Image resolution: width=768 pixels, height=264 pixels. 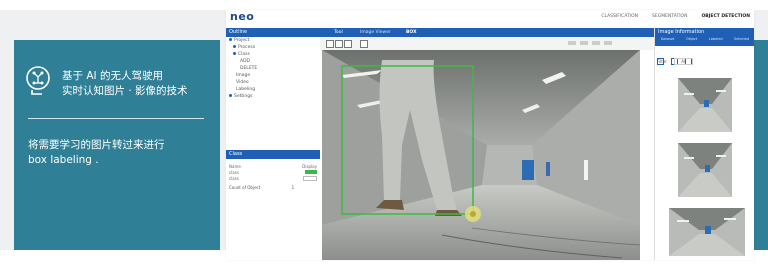 I want to click on move-tool-icon, so click(x=348, y=44).